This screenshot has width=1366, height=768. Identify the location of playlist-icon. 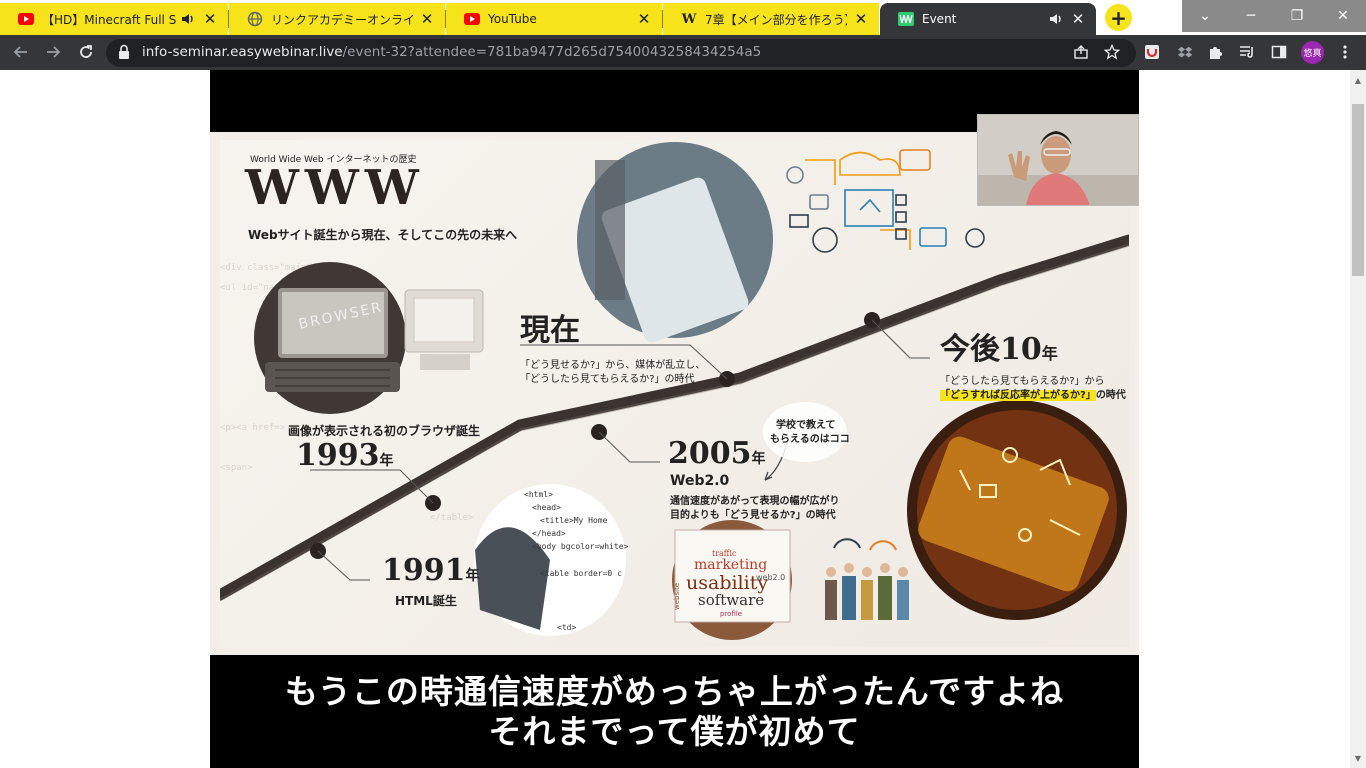
(1246, 52).